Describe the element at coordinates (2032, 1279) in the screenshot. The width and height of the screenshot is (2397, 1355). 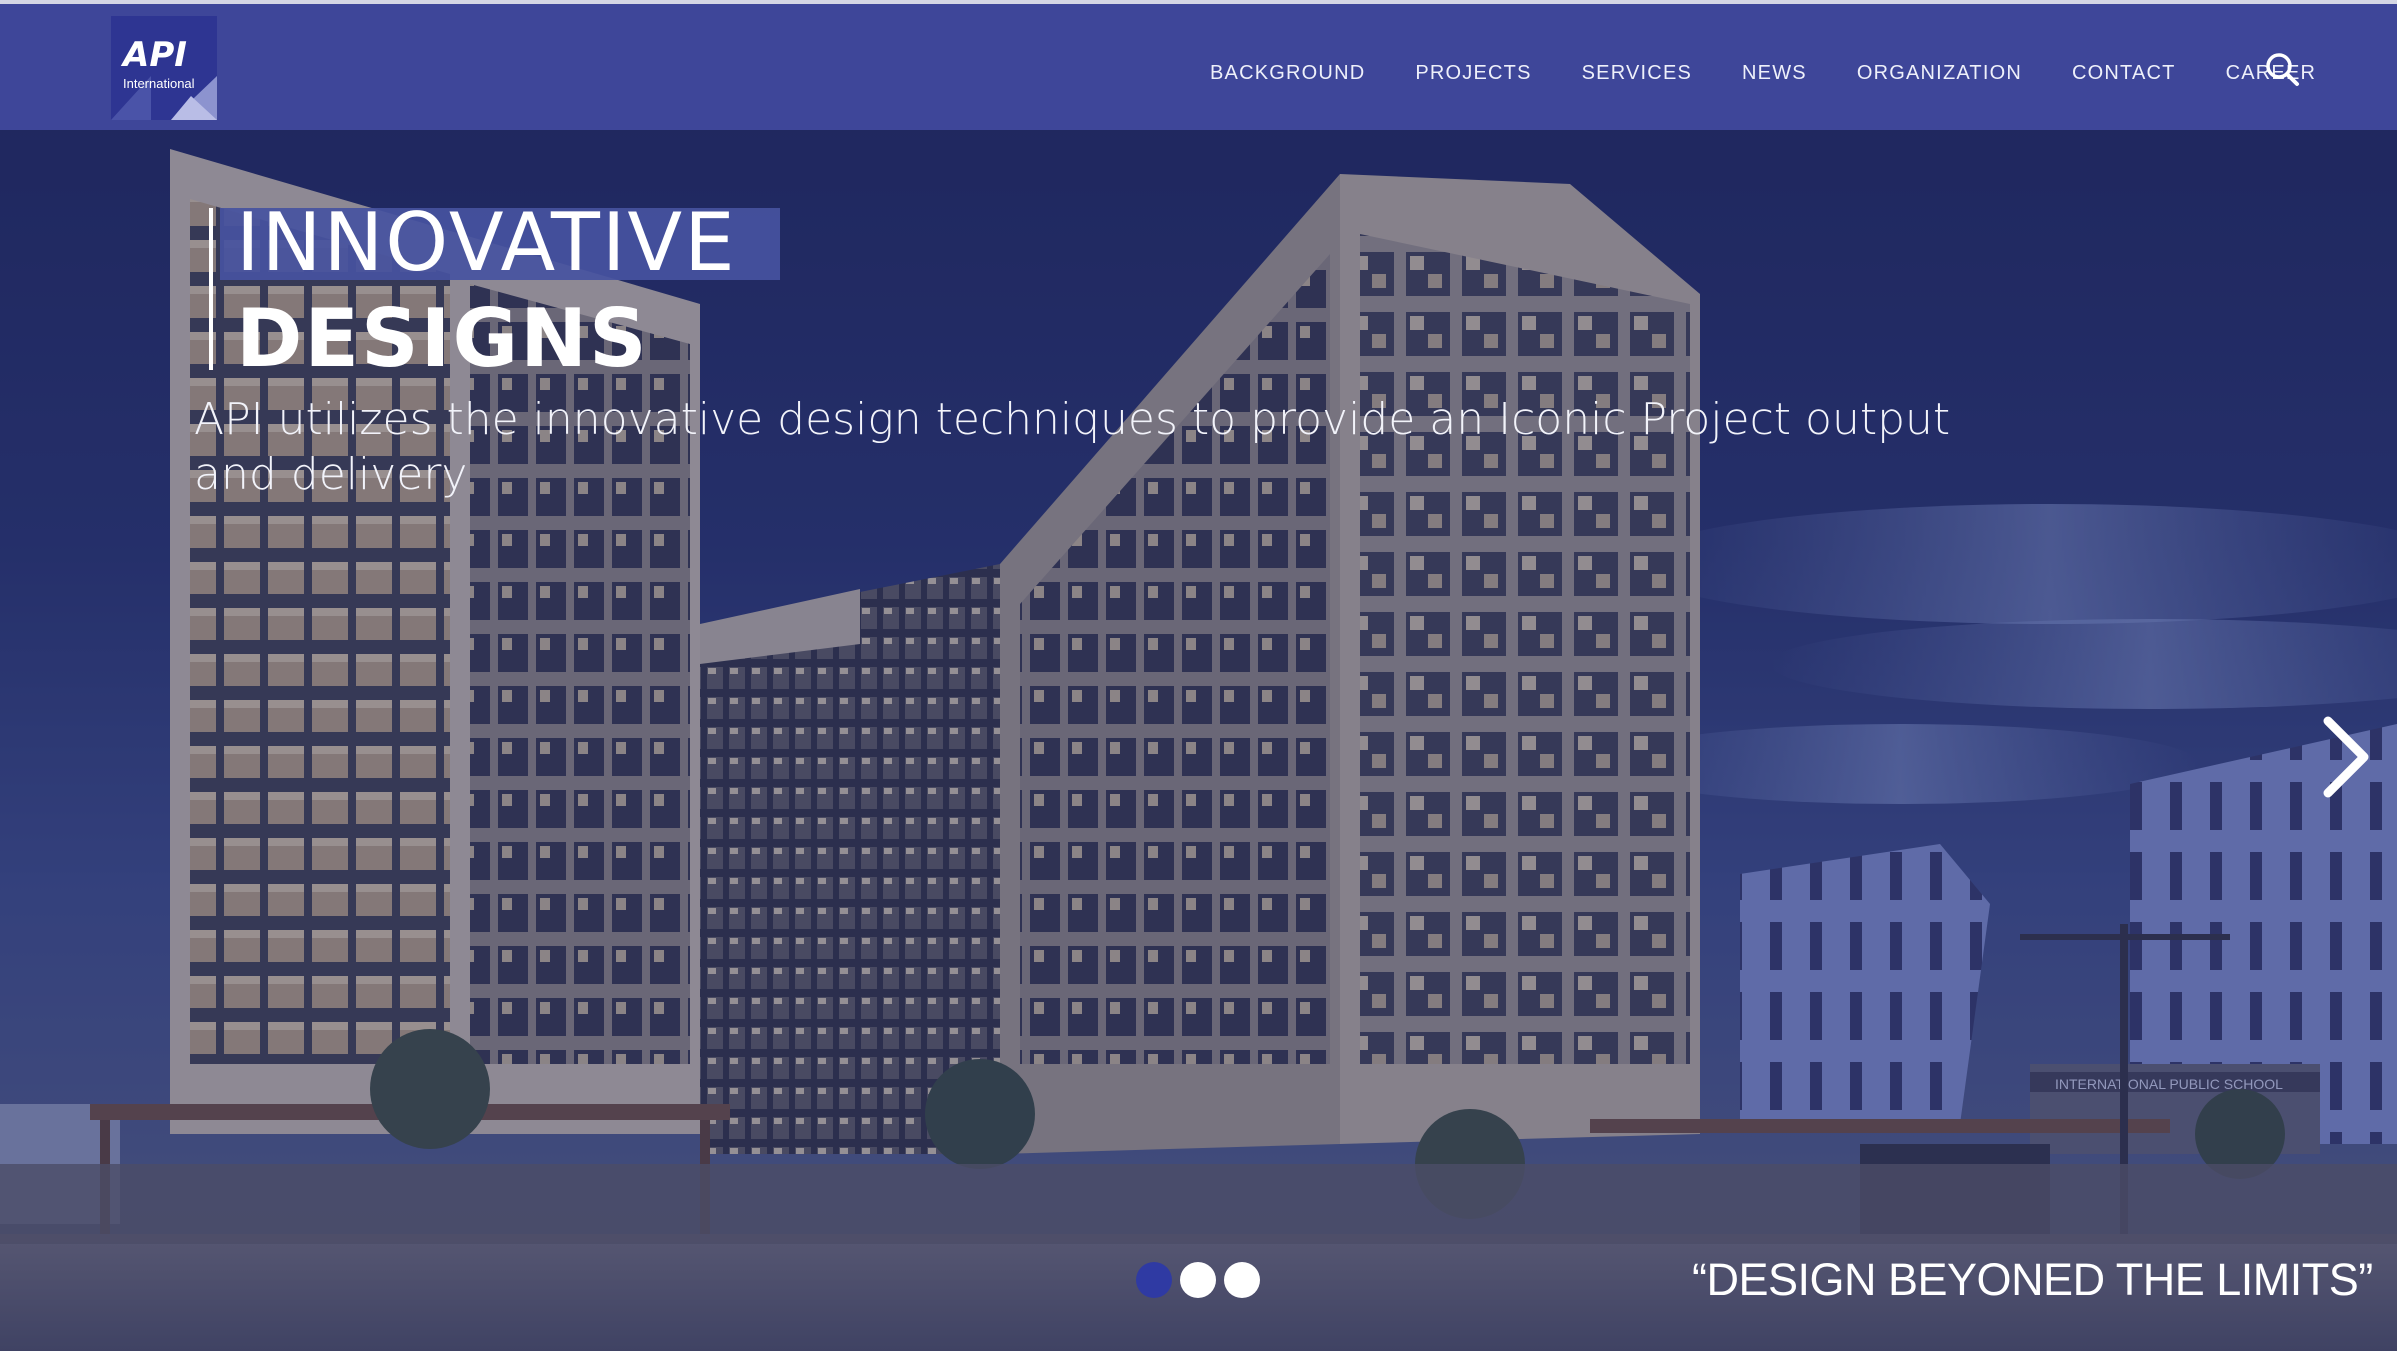
I see `hero-tagline: “DESIGN BEYONED THE LIMITS”` at that location.